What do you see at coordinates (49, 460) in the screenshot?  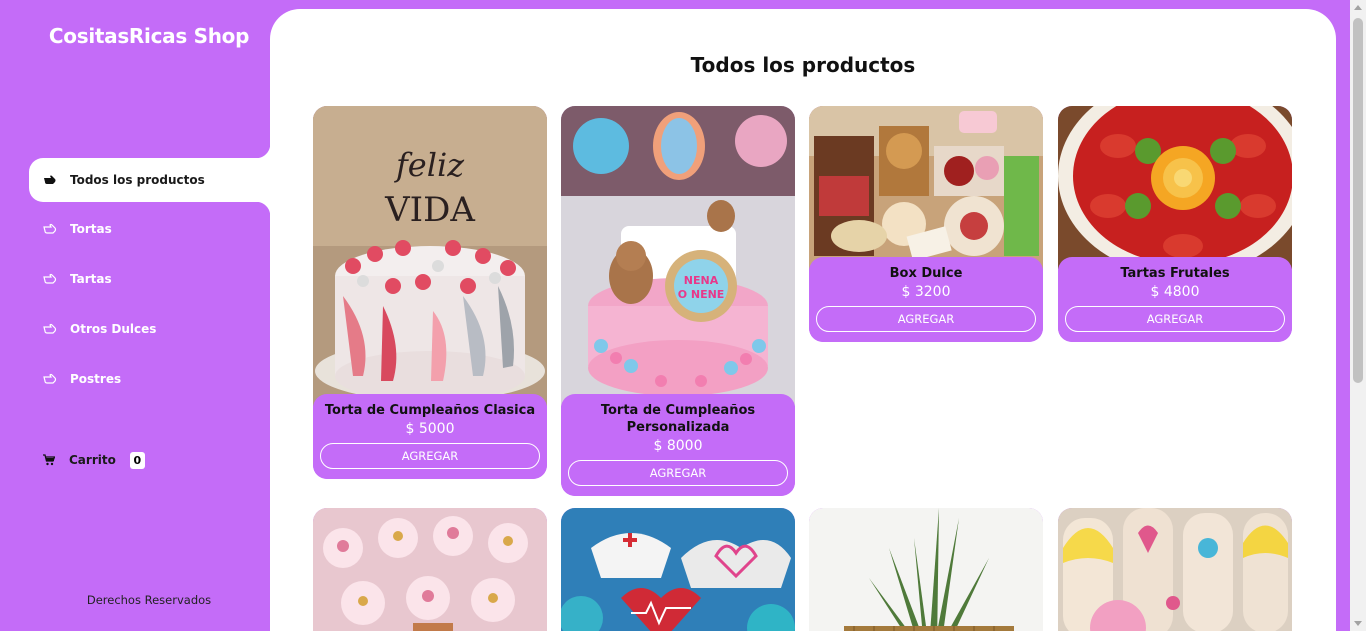 I see `cart-icon` at bounding box center [49, 460].